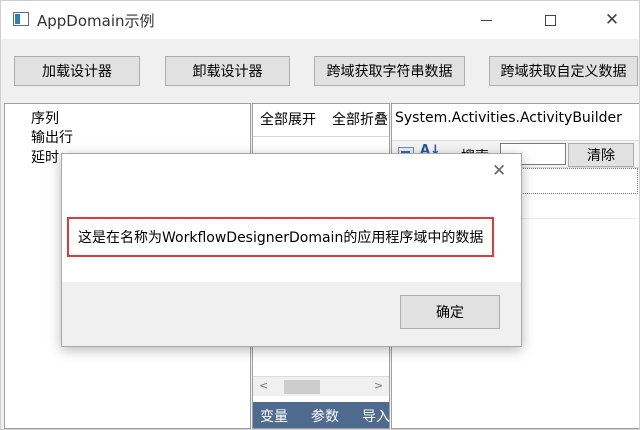 This screenshot has width=640, height=430. What do you see at coordinates (361, 119) in the screenshot?
I see `collapse-all-link: 全部折叠` at bounding box center [361, 119].